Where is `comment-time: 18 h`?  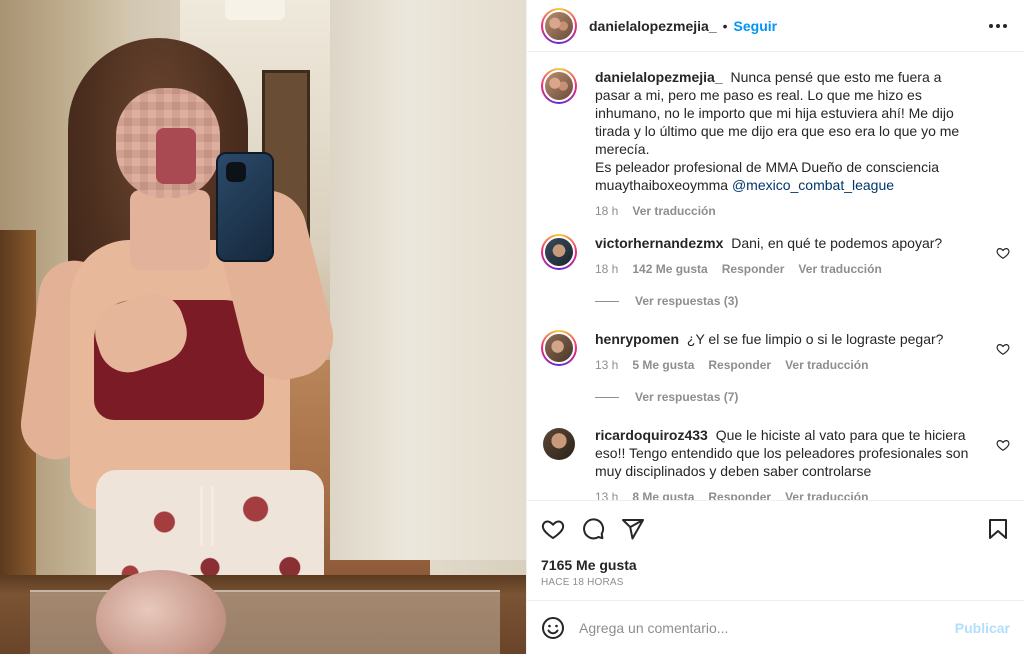 comment-time: 18 h is located at coordinates (607, 269).